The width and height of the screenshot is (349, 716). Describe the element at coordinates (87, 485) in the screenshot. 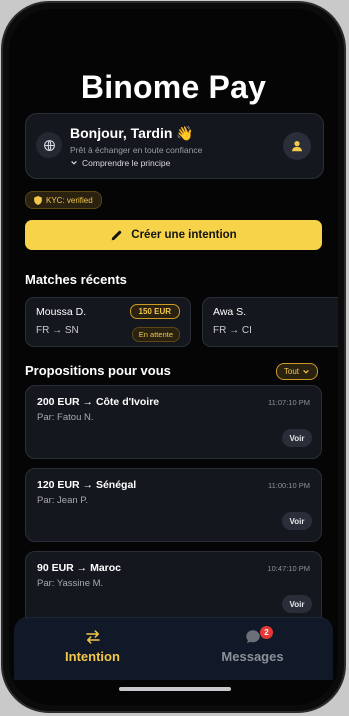

I see `proposal-title: 120 EUR → Sénégal` at that location.